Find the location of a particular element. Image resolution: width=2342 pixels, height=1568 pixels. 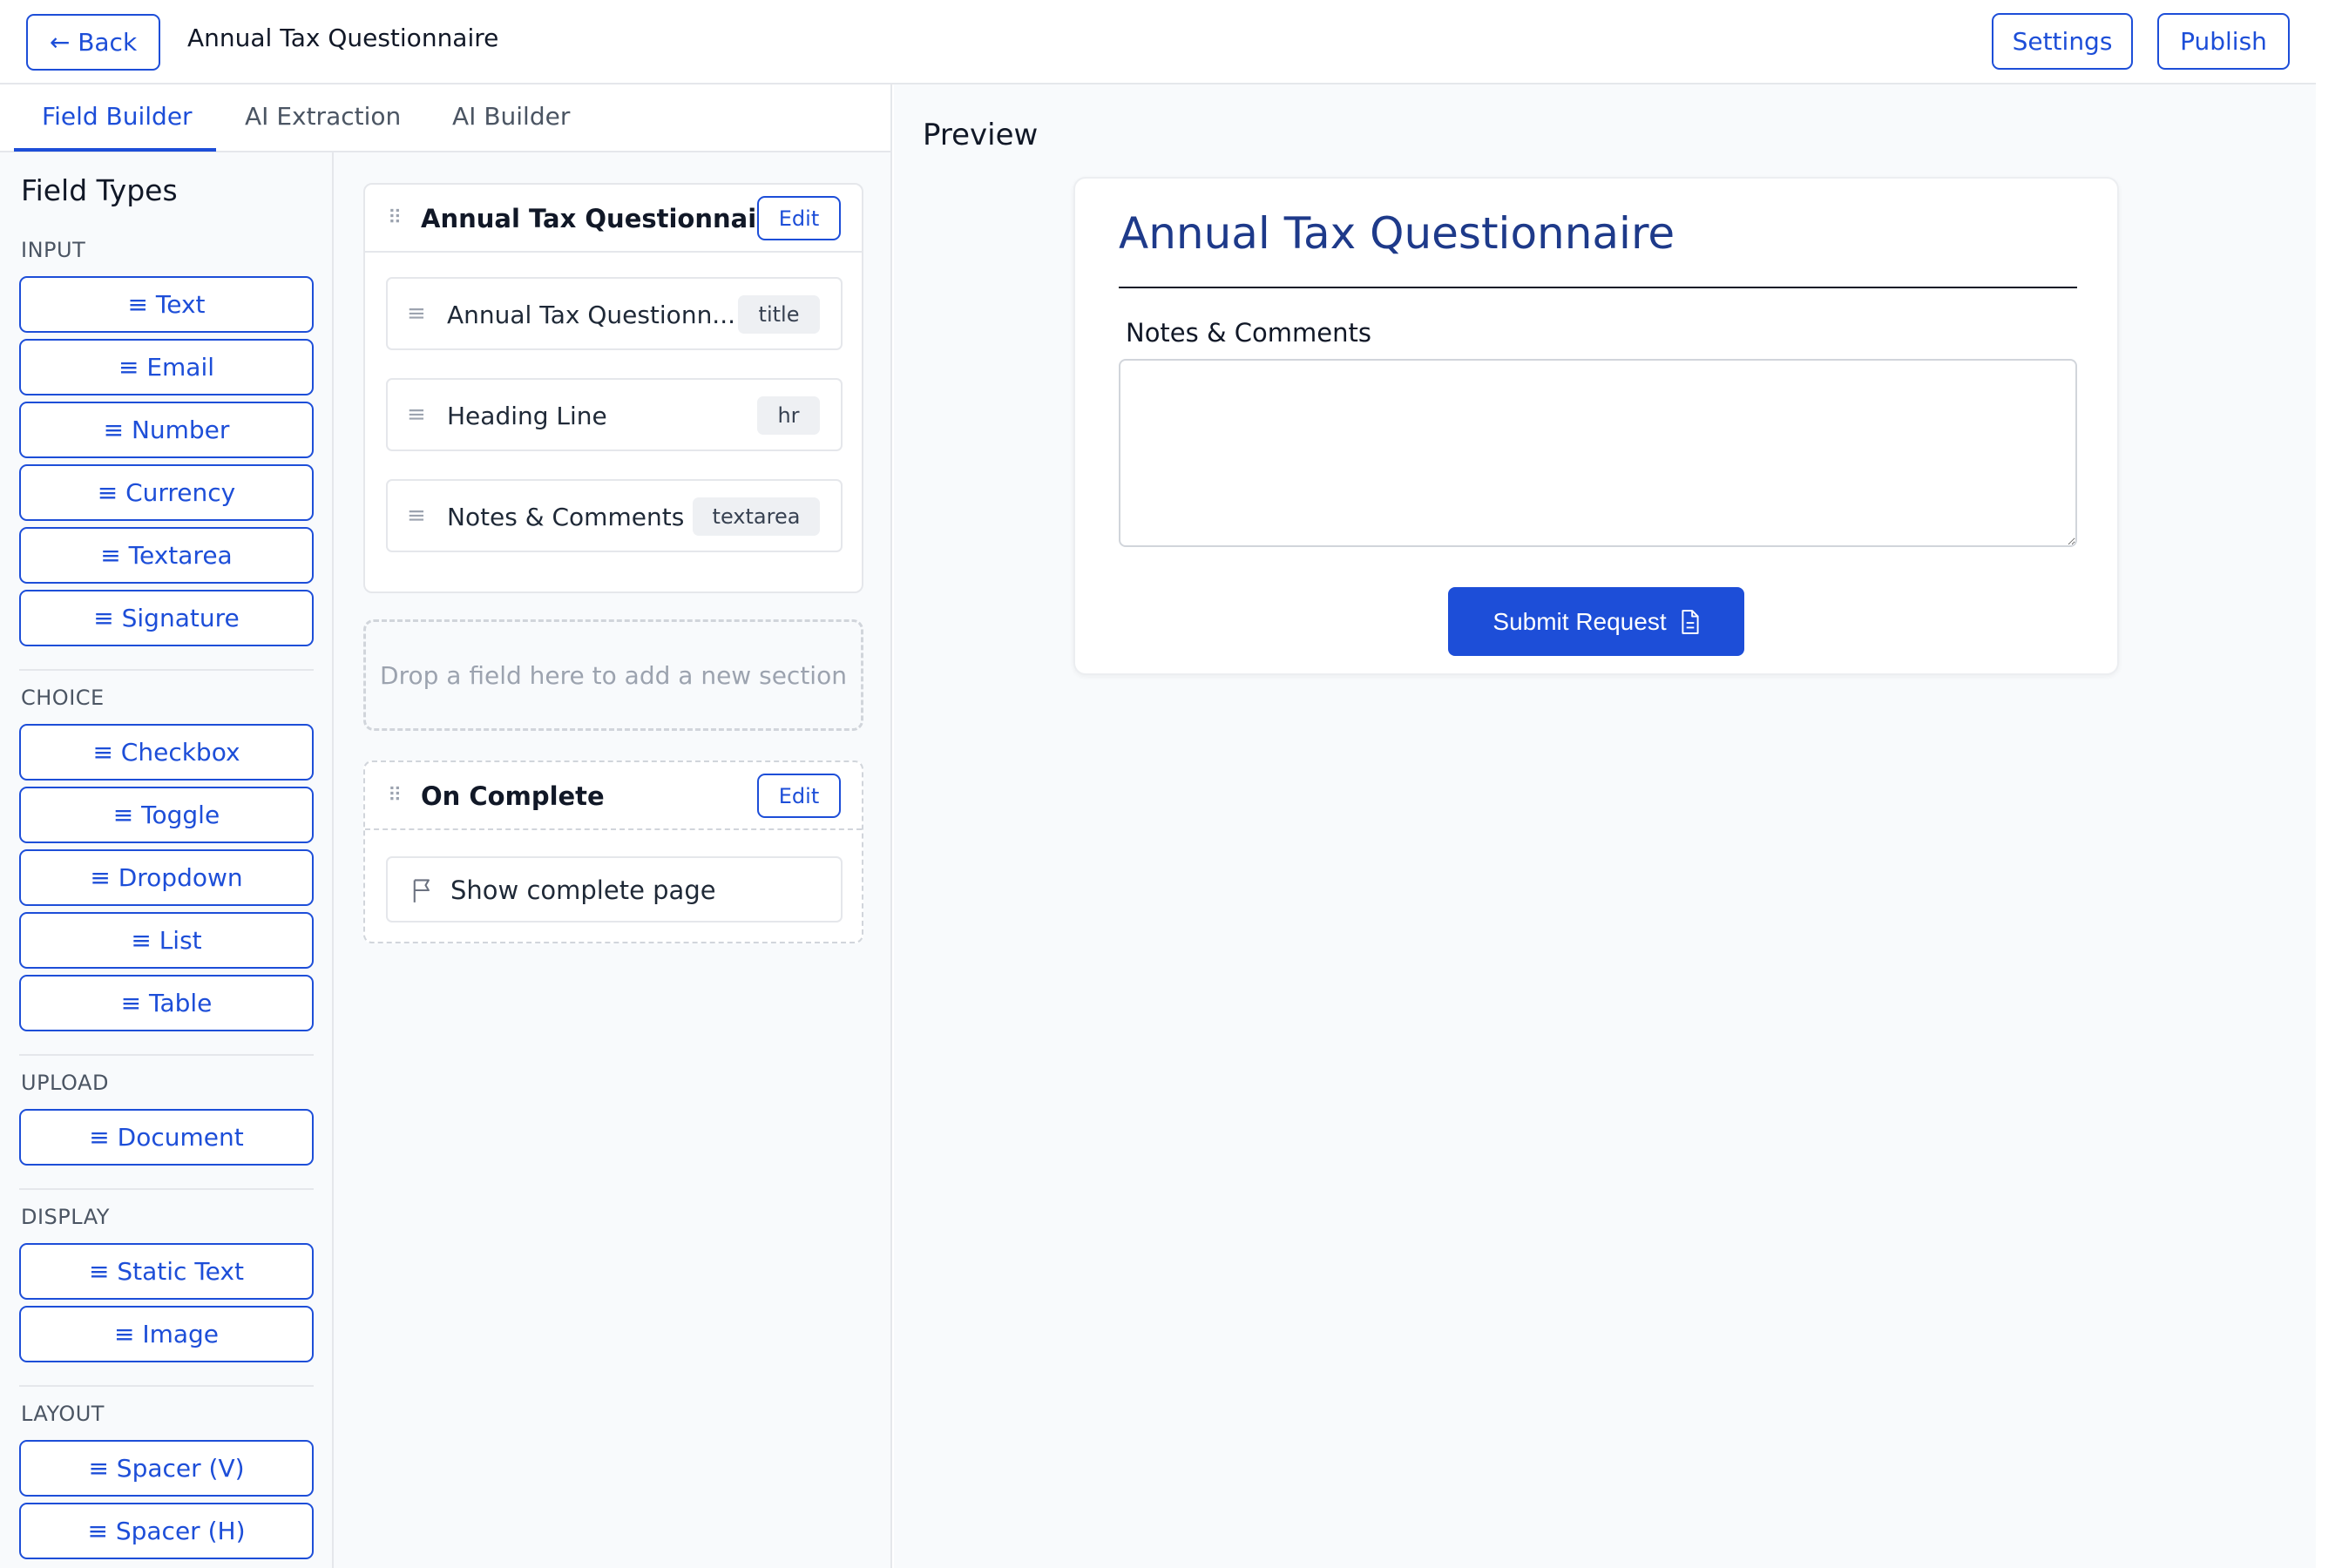

preview-title: Preview is located at coordinates (981, 135).